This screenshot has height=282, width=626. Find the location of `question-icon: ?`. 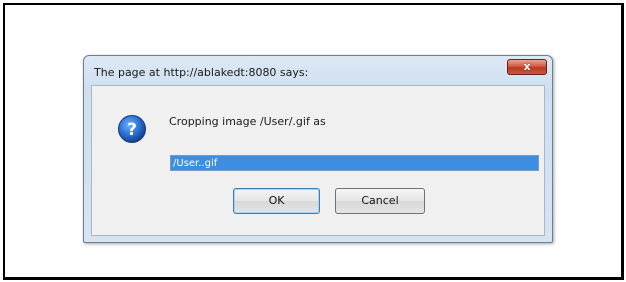

question-icon: ? is located at coordinates (132, 129).